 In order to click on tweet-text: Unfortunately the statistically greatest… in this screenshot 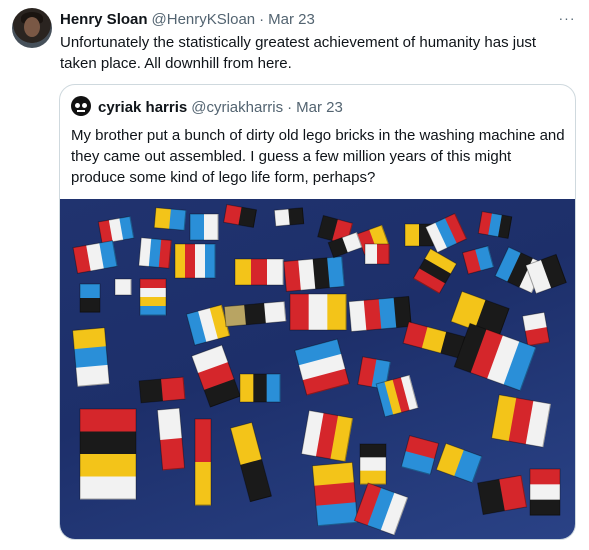, I will do `click(298, 53)`.